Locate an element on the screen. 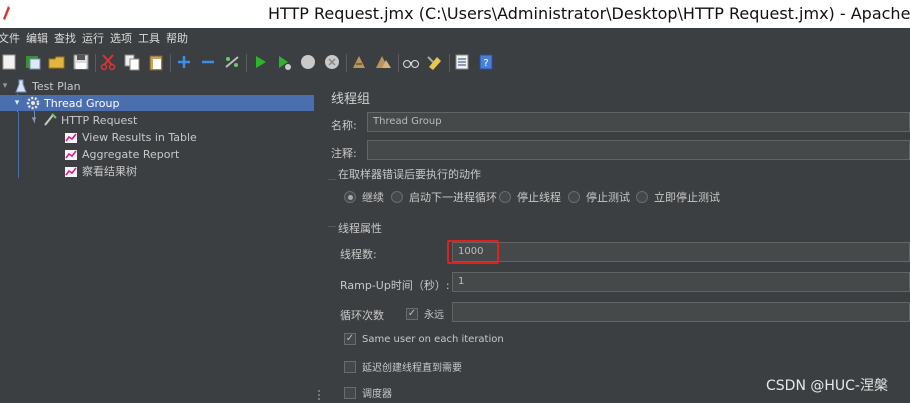 The image size is (910, 403). radio-stop-test-now: 立即停止测试 is located at coordinates (678, 197).